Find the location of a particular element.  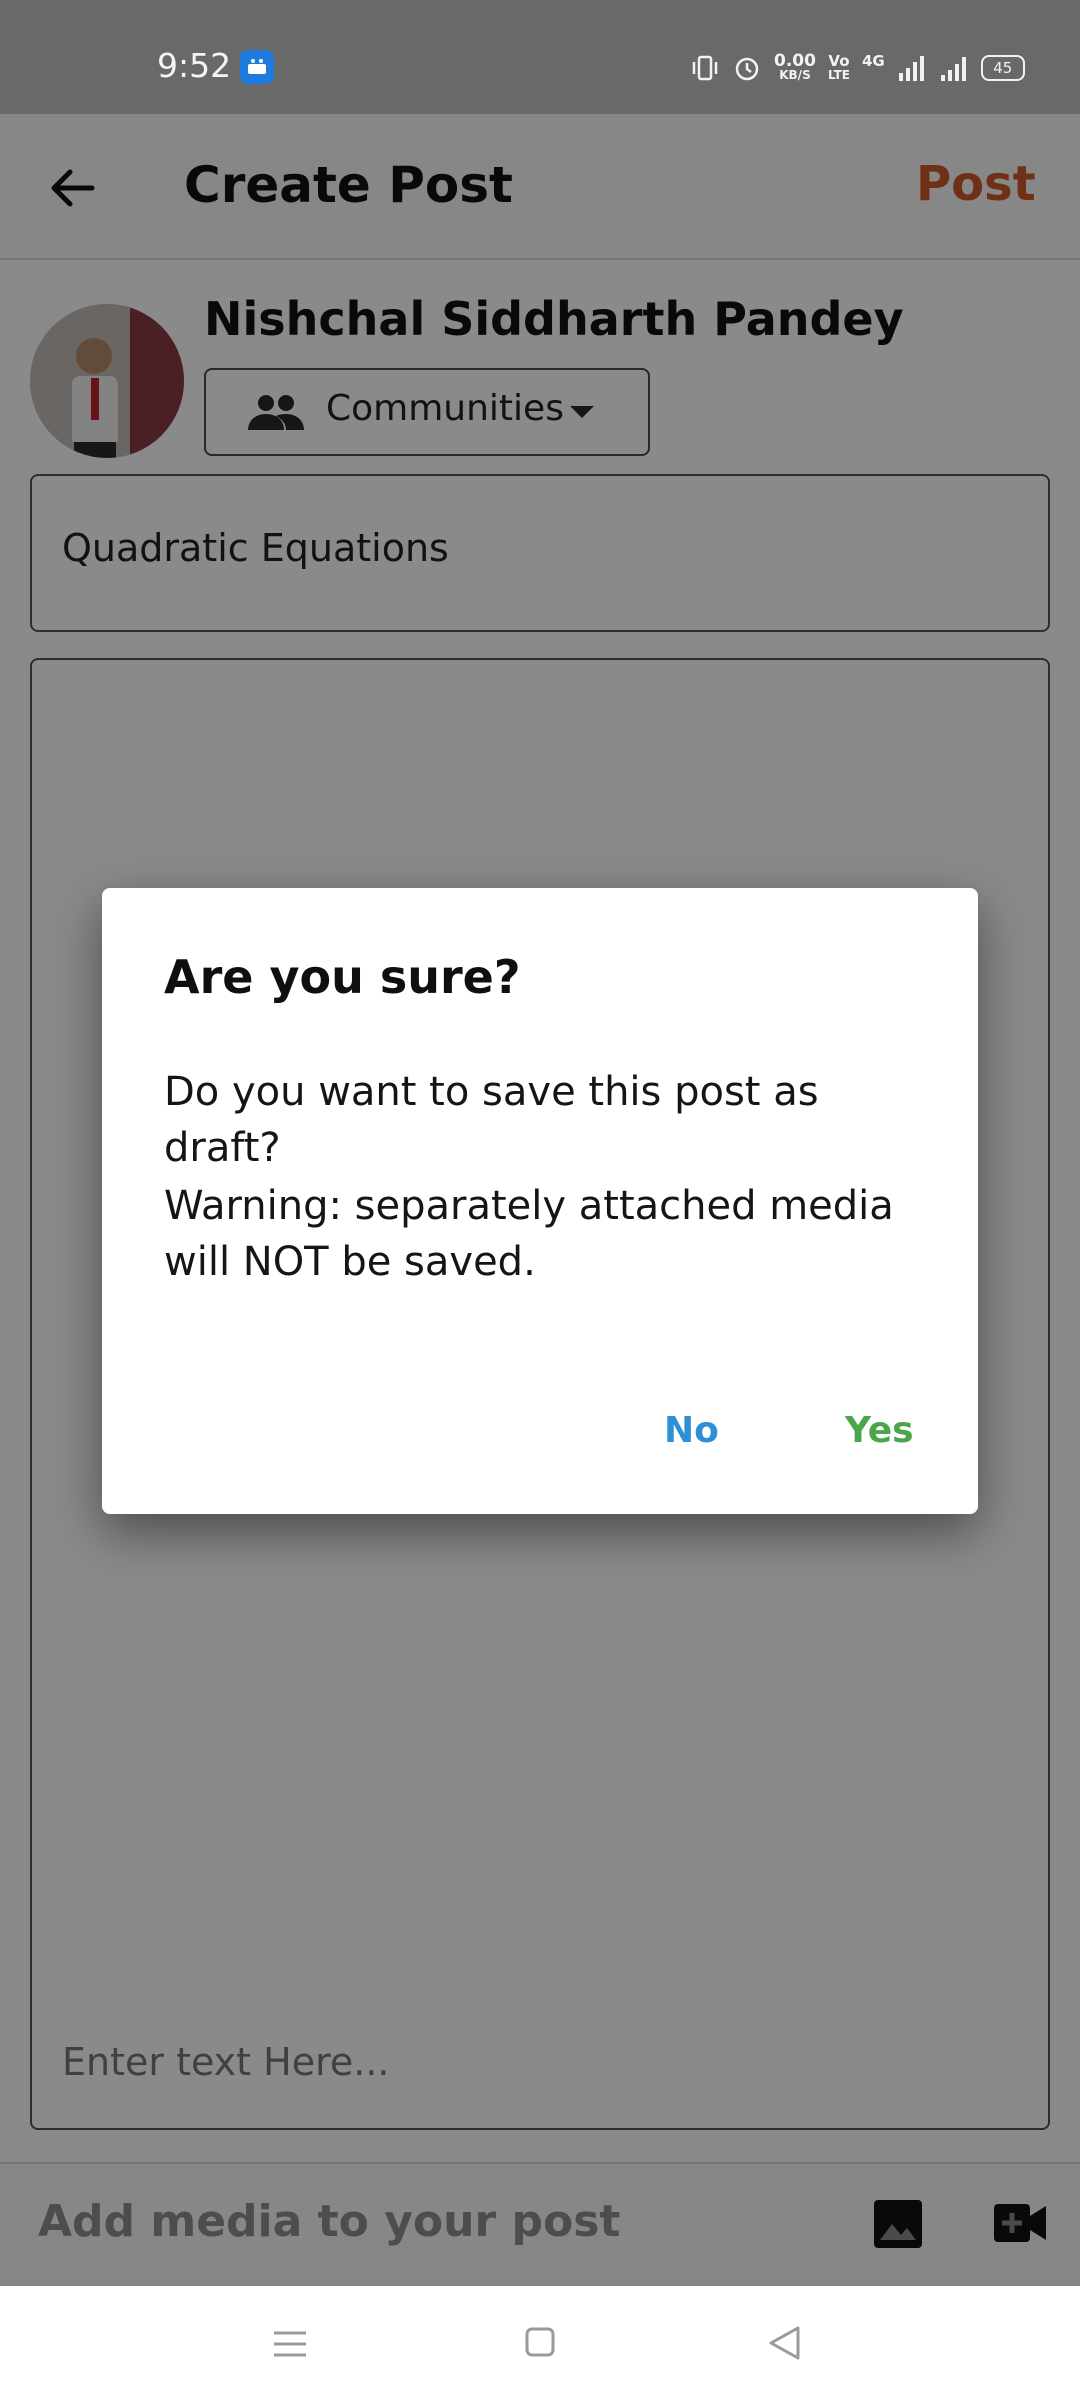

menu-icon is located at coordinates (290, 2344).